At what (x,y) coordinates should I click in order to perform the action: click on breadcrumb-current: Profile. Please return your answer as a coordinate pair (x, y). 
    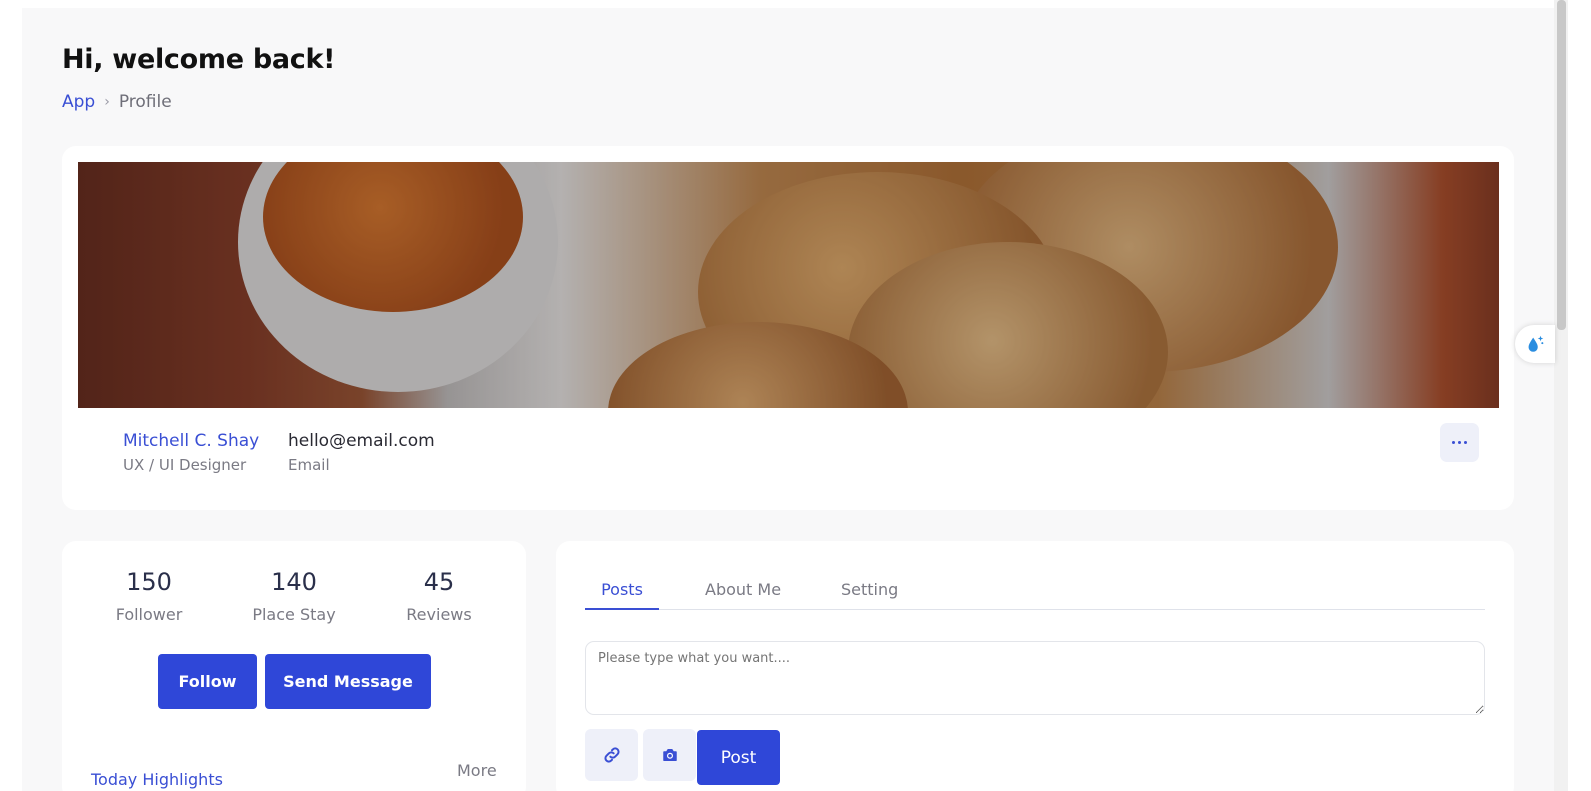
    Looking at the image, I should click on (145, 102).